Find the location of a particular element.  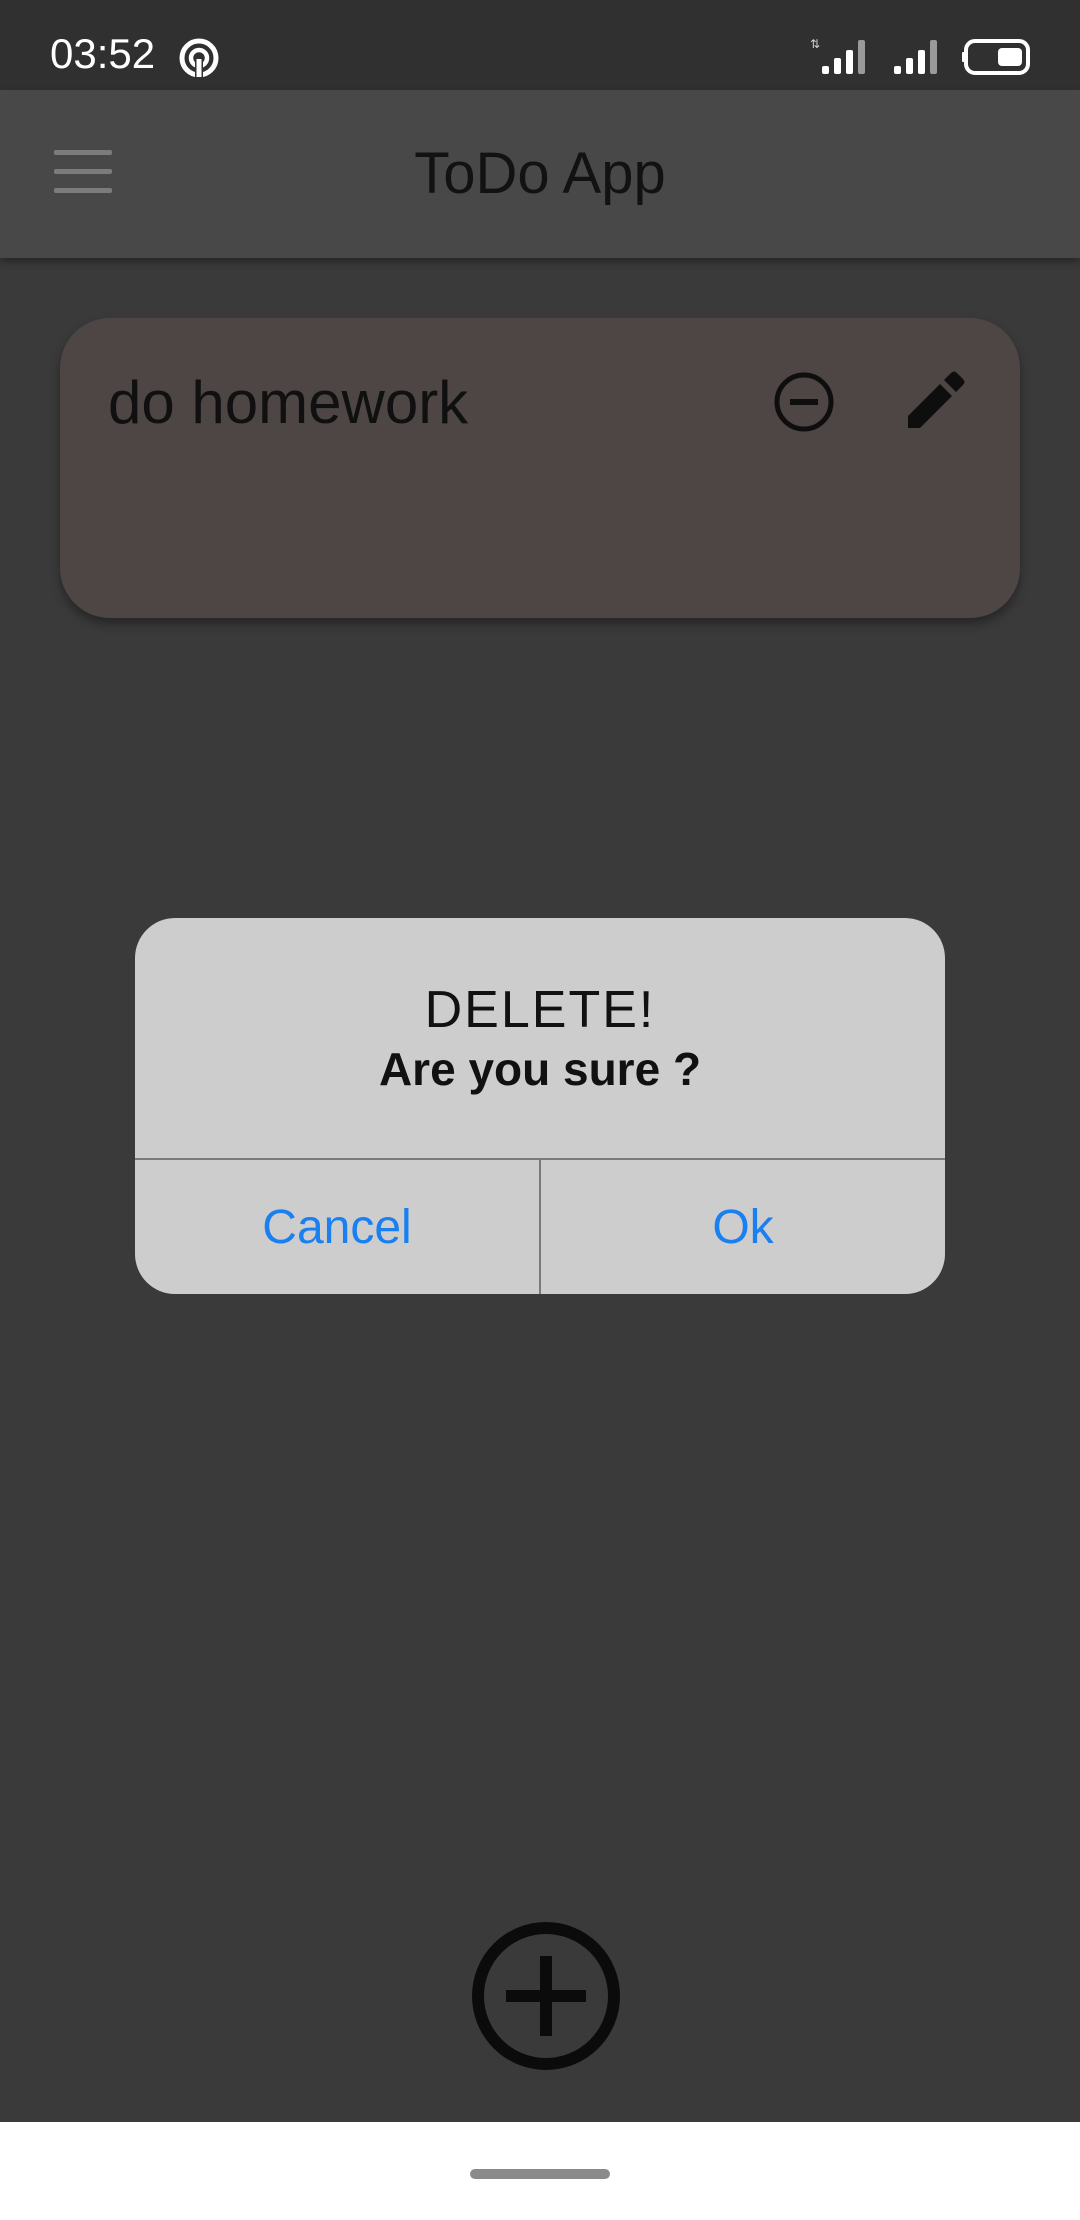

delete-confirm-dialog: DELETE! Are you sure ? Cancel Ok is located at coordinates (540, 1106).